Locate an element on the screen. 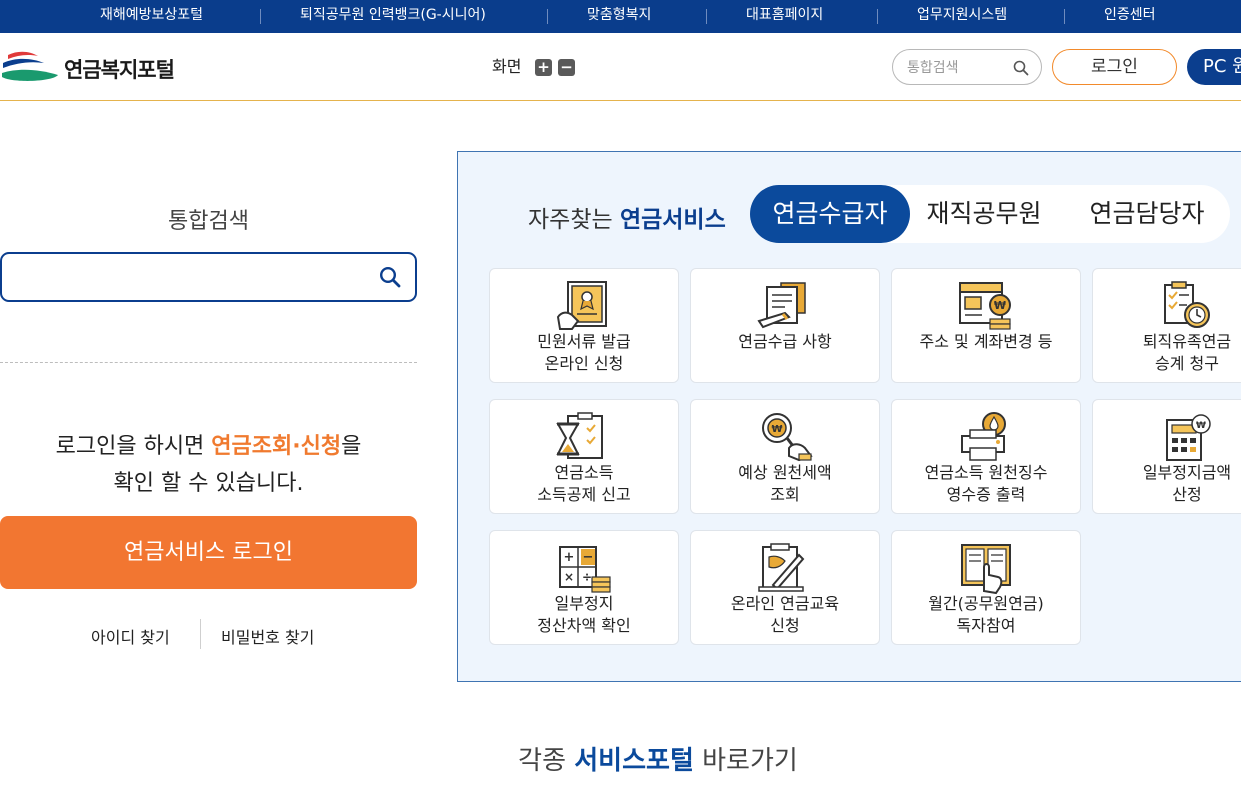 The image size is (1241, 800). services-title-bold: 연금서비스 is located at coordinates (672, 220).